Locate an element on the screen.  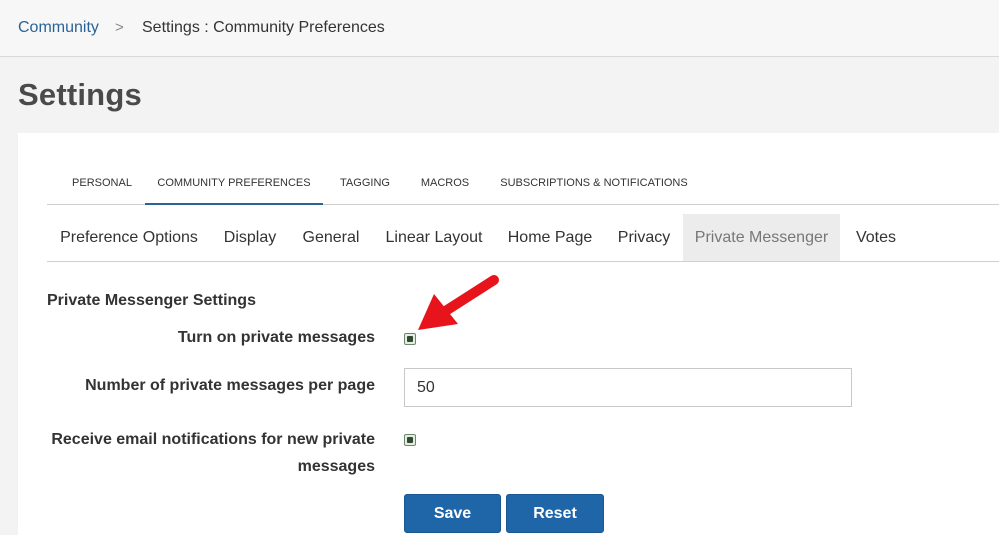
section-title: Private Messenger Settings is located at coordinates (151, 300).